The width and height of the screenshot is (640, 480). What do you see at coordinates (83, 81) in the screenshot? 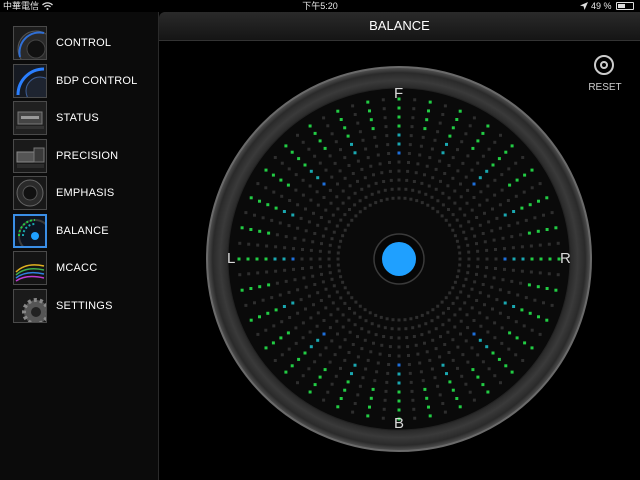
I see `sidebar-item-bdp-control: BDP CONTROL` at bounding box center [83, 81].